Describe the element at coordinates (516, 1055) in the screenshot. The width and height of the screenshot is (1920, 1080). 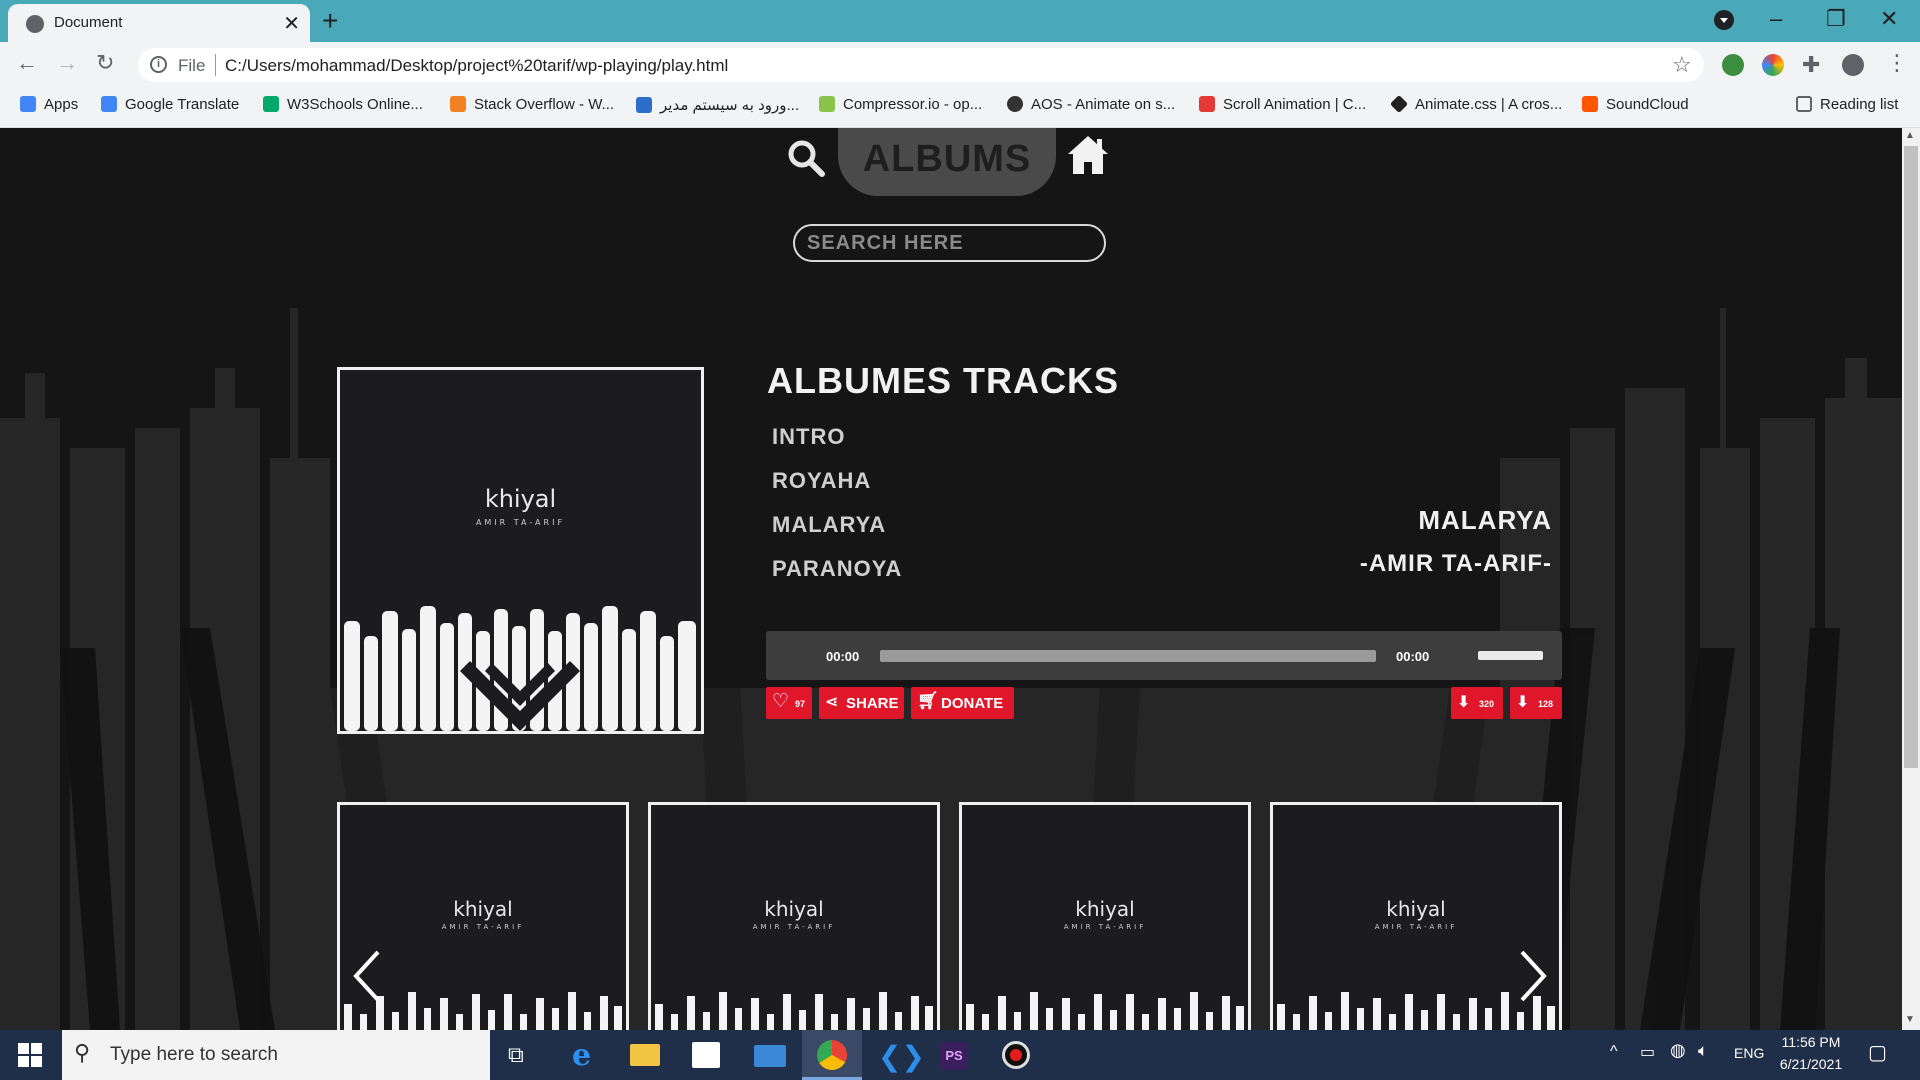
I see `task-view-icon: ⧉` at that location.